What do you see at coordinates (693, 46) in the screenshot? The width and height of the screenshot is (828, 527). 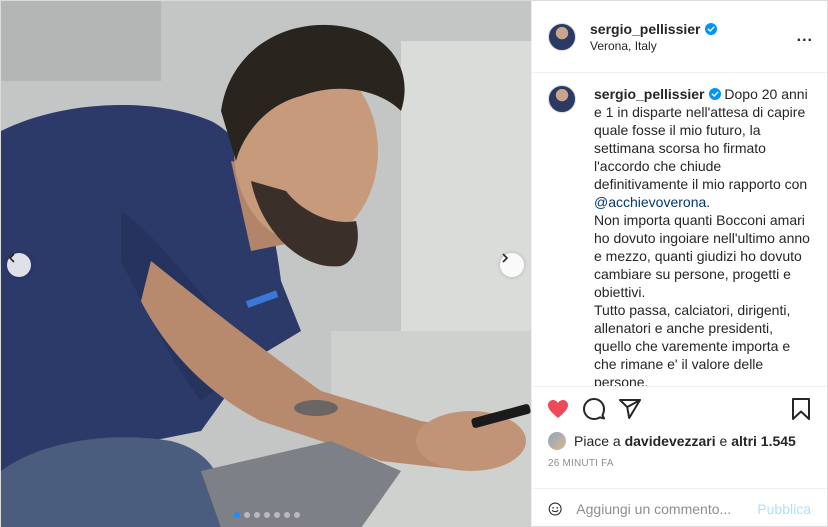 I see `post-location: Verona, Italy` at bounding box center [693, 46].